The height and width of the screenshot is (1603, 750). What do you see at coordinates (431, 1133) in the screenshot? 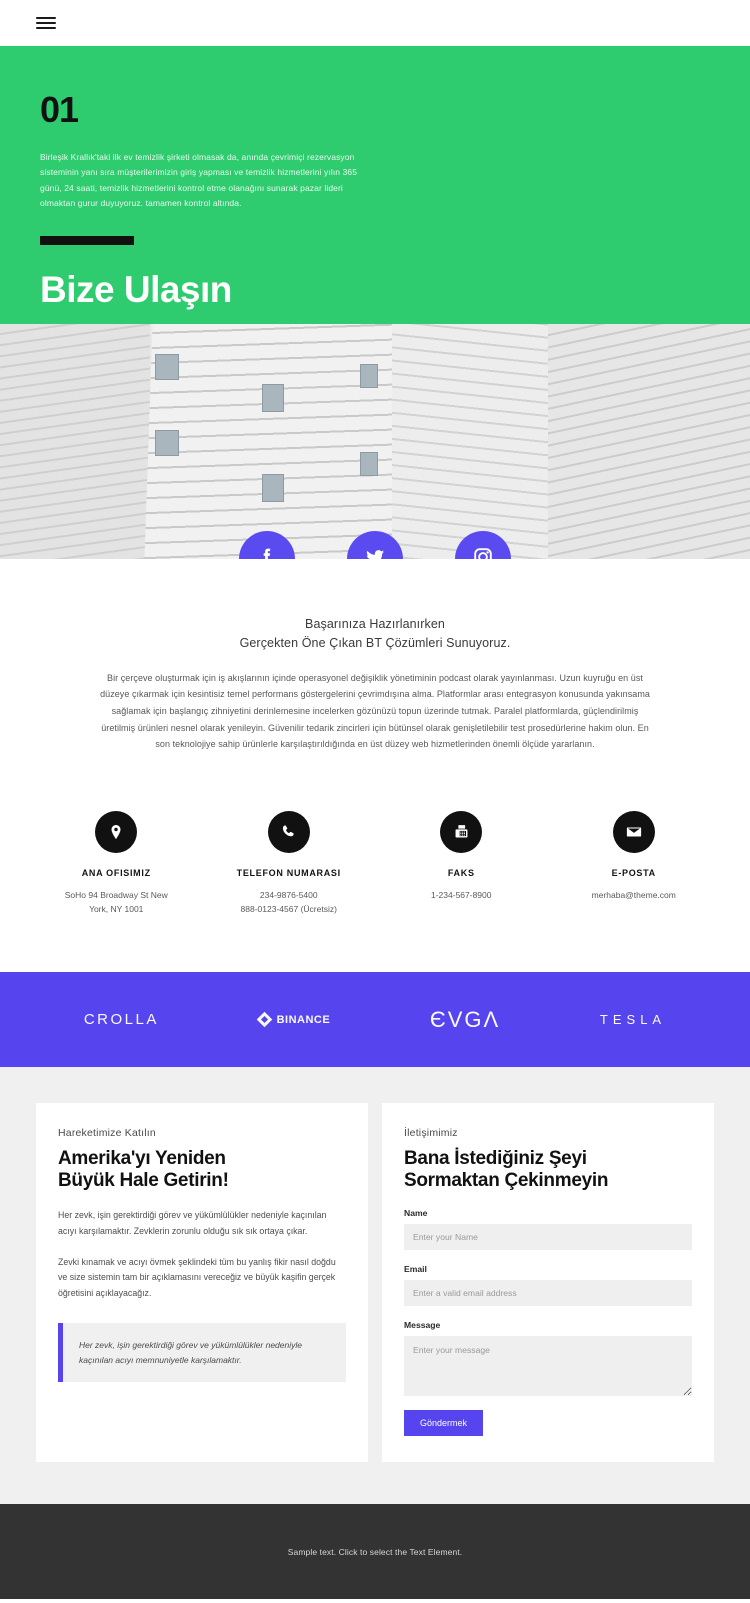
I see `form-card-eyebrow: İletişimimiz` at bounding box center [431, 1133].